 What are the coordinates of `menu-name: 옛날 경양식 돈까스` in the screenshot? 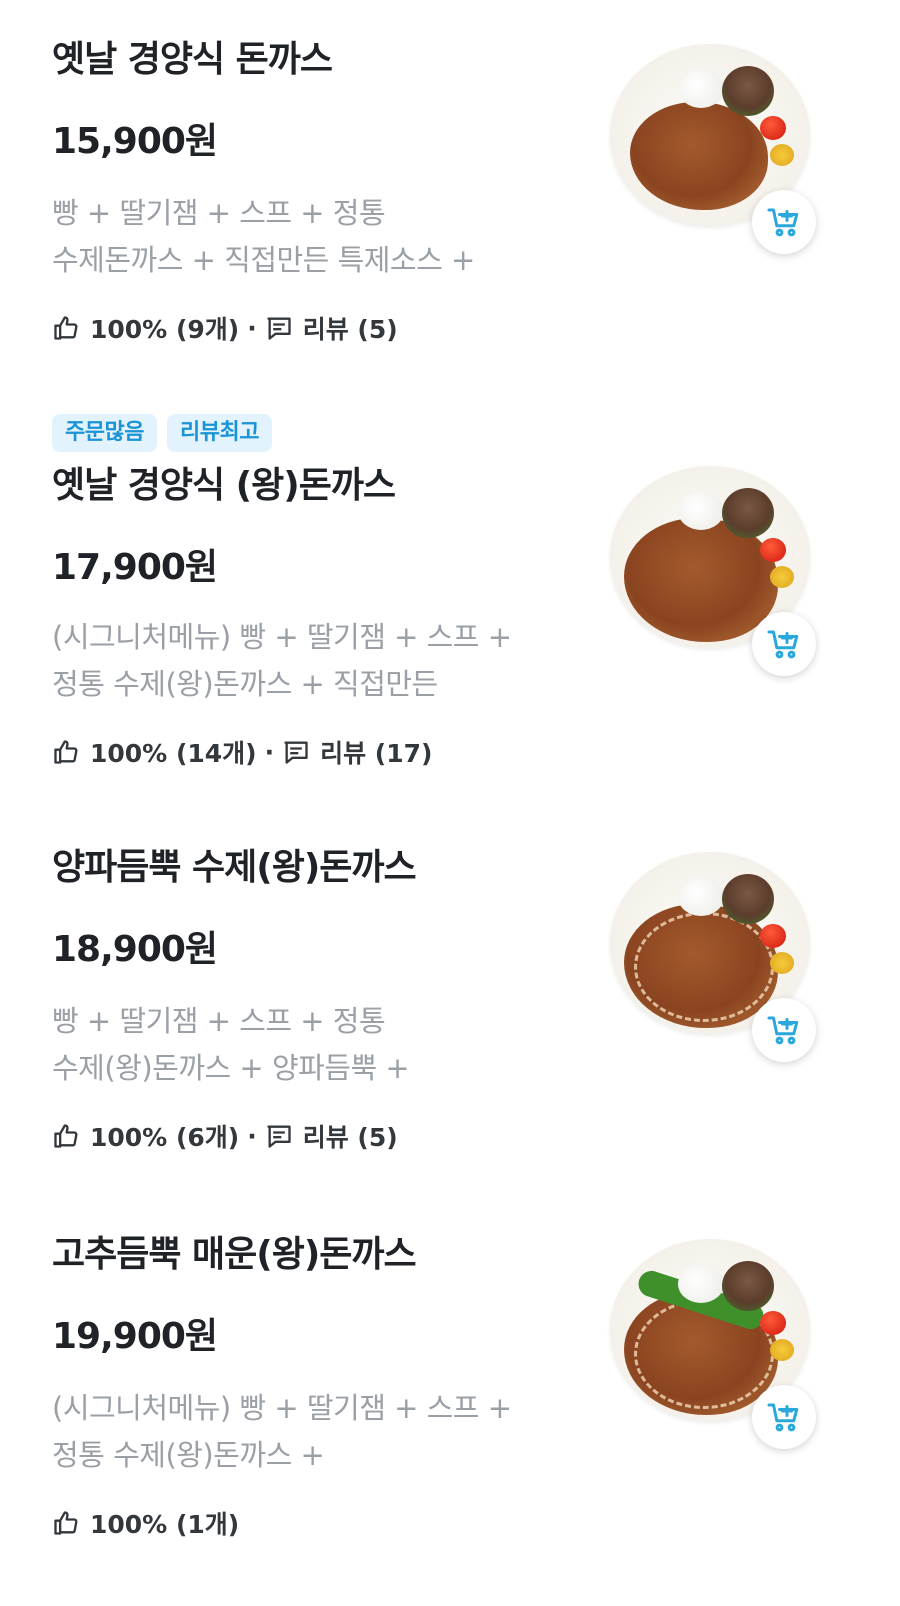 It's located at (192, 59).